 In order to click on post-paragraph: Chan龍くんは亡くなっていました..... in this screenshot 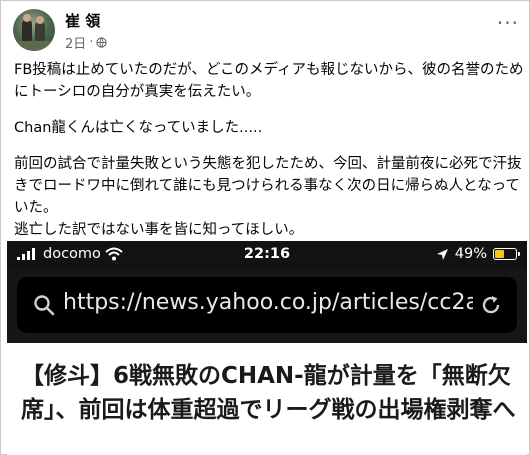, I will do `click(138, 128)`.